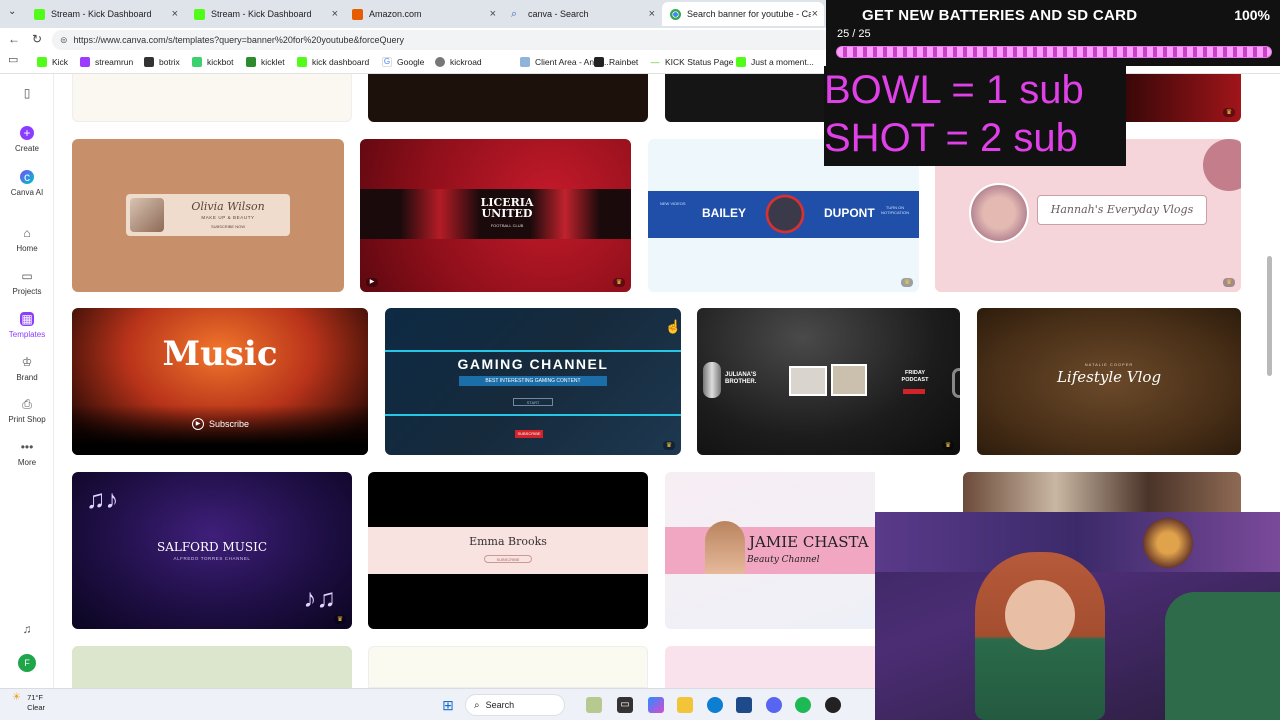 Image resolution: width=1280 pixels, height=720 pixels. I want to click on kick-icon, so click(199, 14).